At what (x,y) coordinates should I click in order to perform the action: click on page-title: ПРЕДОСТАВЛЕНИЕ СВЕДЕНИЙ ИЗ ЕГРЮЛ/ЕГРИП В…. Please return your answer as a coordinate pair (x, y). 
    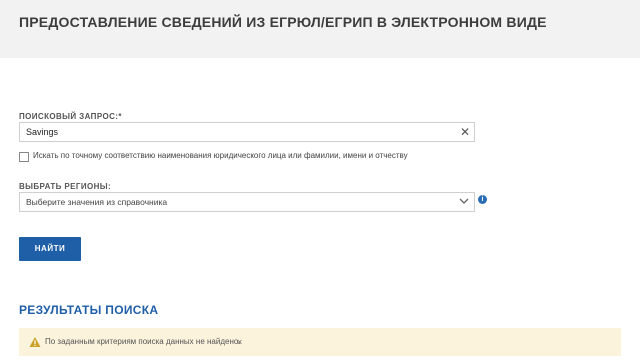
    Looking at the image, I should click on (283, 22).